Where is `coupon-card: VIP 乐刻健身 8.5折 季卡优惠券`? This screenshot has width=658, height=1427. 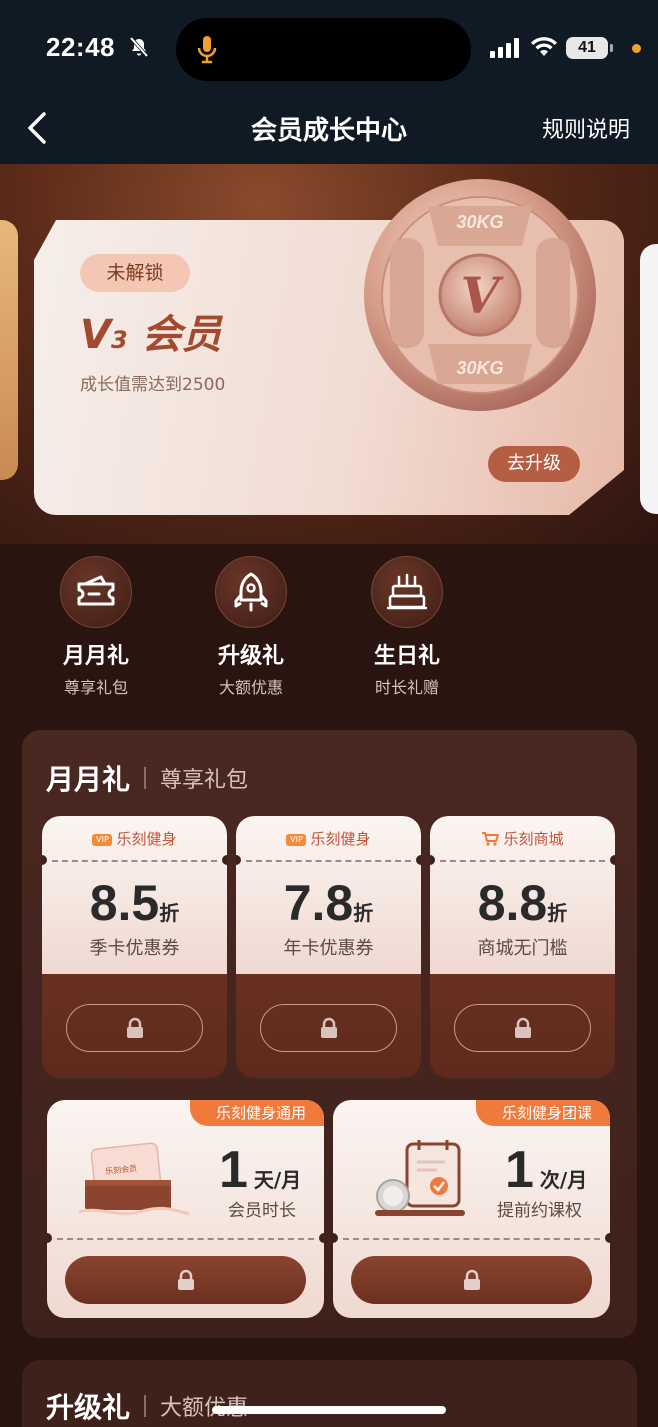
coupon-card: VIP 乐刻健身 8.5折 季卡优惠券 is located at coordinates (134, 947).